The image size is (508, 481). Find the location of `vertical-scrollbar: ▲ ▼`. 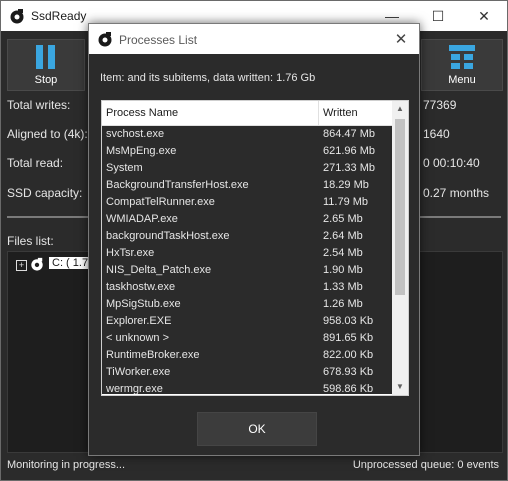

vertical-scrollbar: ▲ ▼ is located at coordinates (400, 248).